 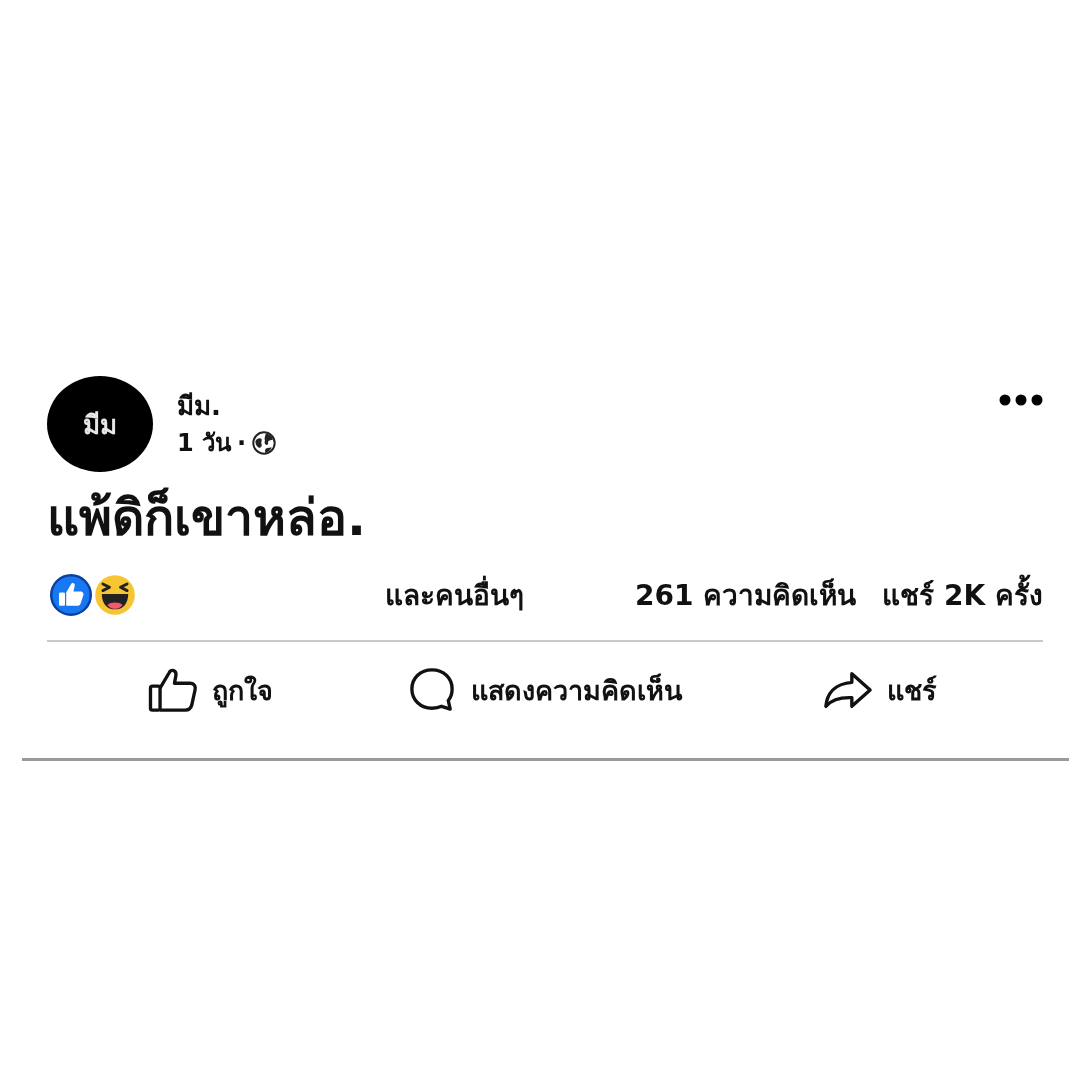 I want to click on avatar: มีม, so click(x=100, y=424).